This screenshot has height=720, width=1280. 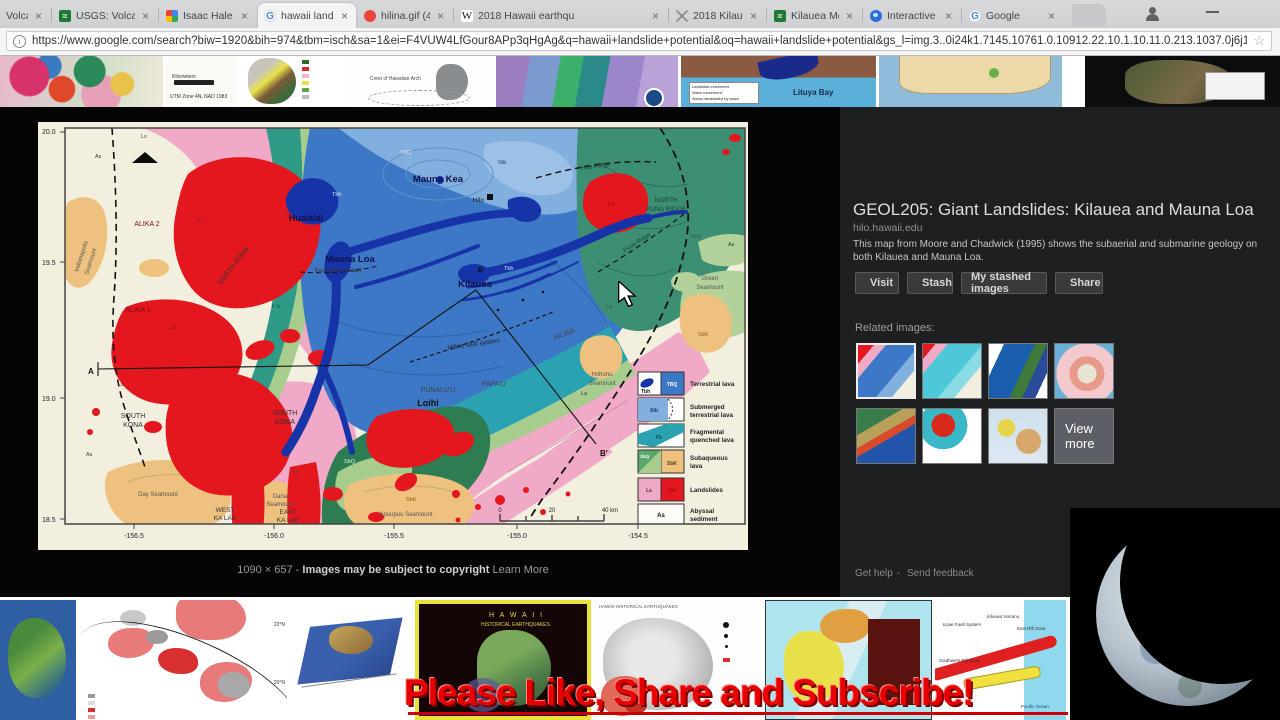 What do you see at coordinates (307, 15) in the screenshot?
I see `tab-hawaii-landslide-active: Ghawaii landslide pot ×` at bounding box center [307, 15].